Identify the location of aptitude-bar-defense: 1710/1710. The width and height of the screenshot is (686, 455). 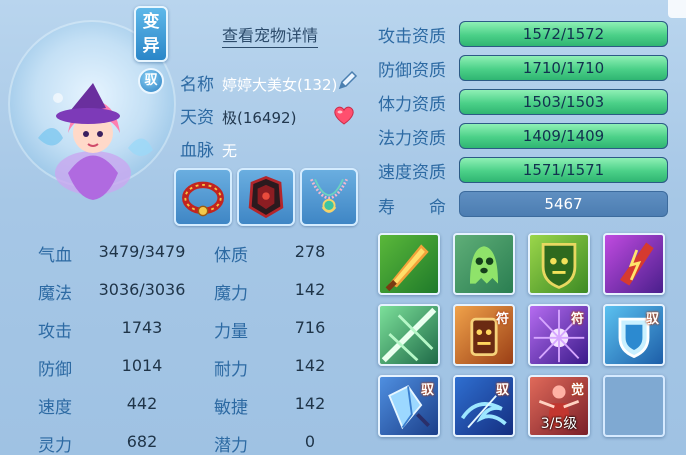
(563, 68).